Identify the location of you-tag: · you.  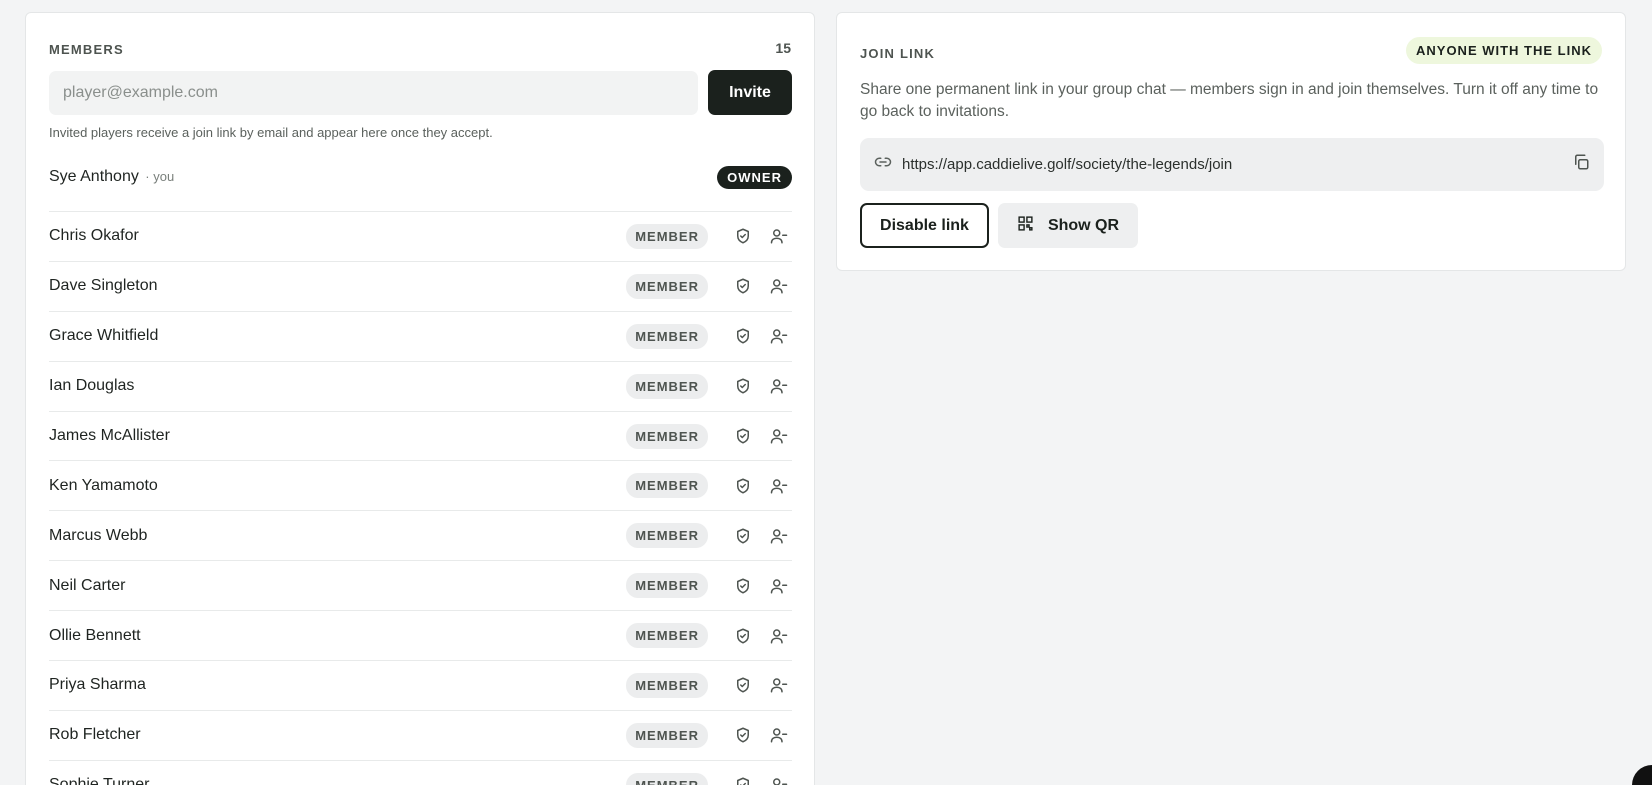
(160, 176).